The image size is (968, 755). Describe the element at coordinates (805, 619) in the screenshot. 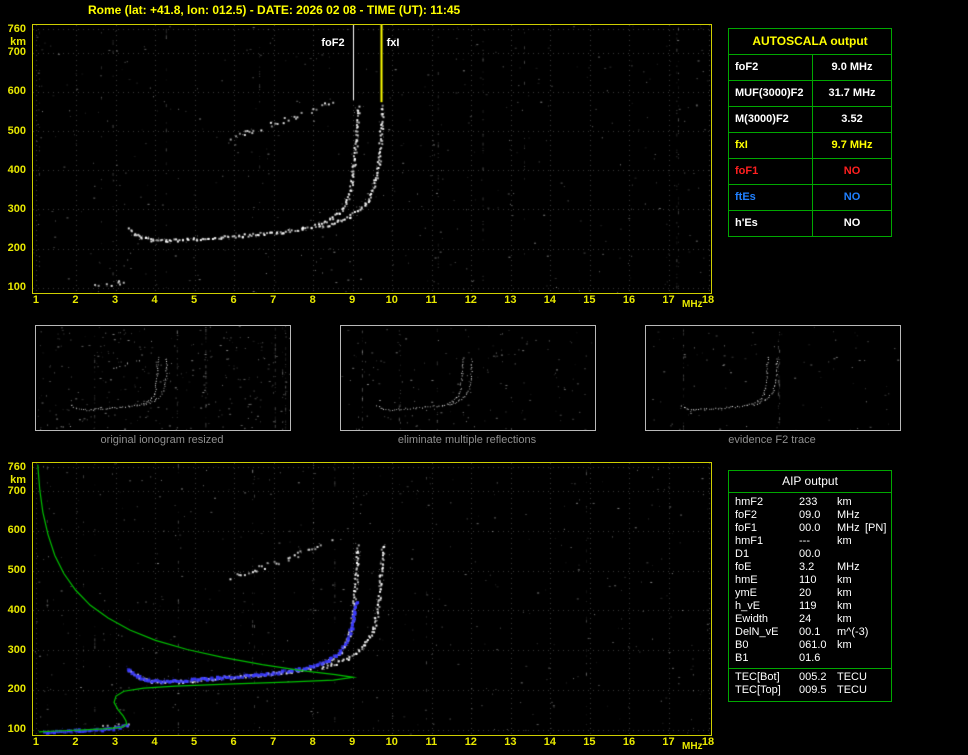

I see `aip-row-value: 24` at that location.